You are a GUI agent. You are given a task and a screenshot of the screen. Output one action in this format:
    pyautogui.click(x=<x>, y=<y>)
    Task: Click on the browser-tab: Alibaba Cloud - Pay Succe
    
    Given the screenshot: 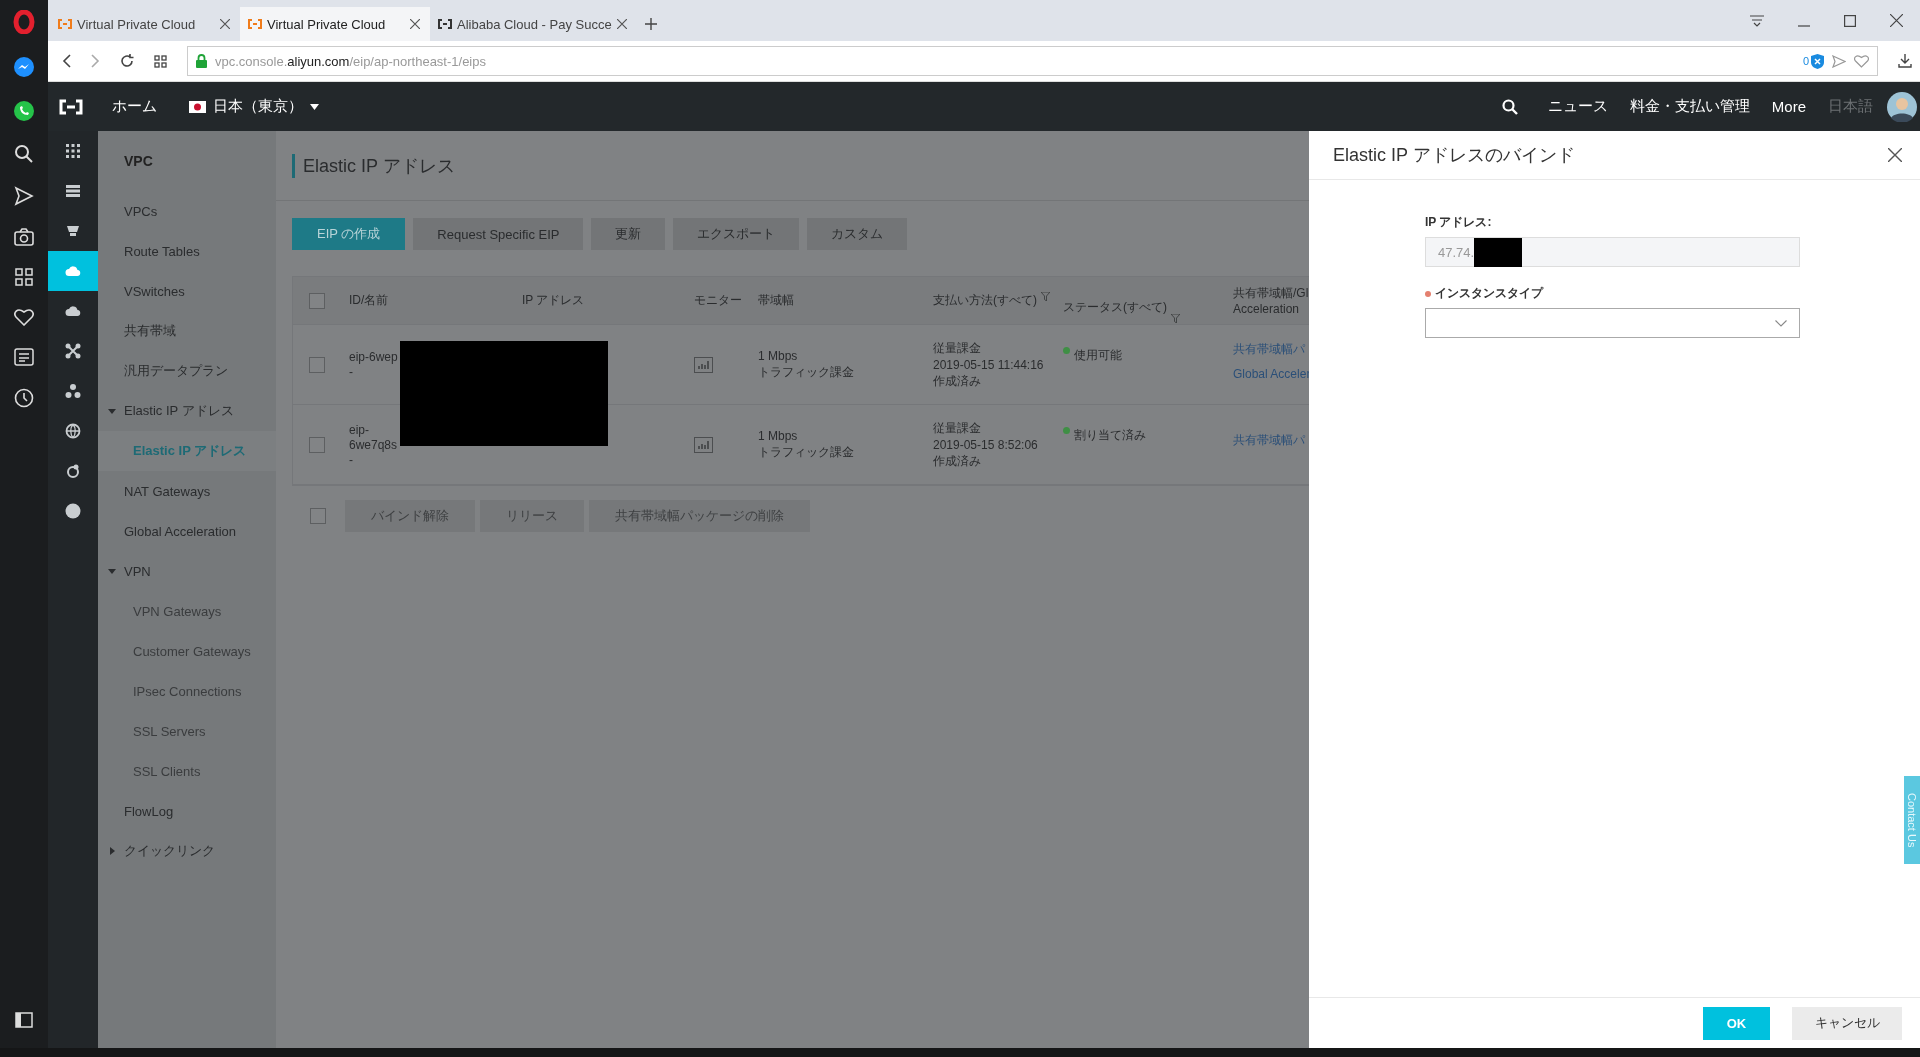 What is the action you would take?
    pyautogui.click(x=533, y=24)
    